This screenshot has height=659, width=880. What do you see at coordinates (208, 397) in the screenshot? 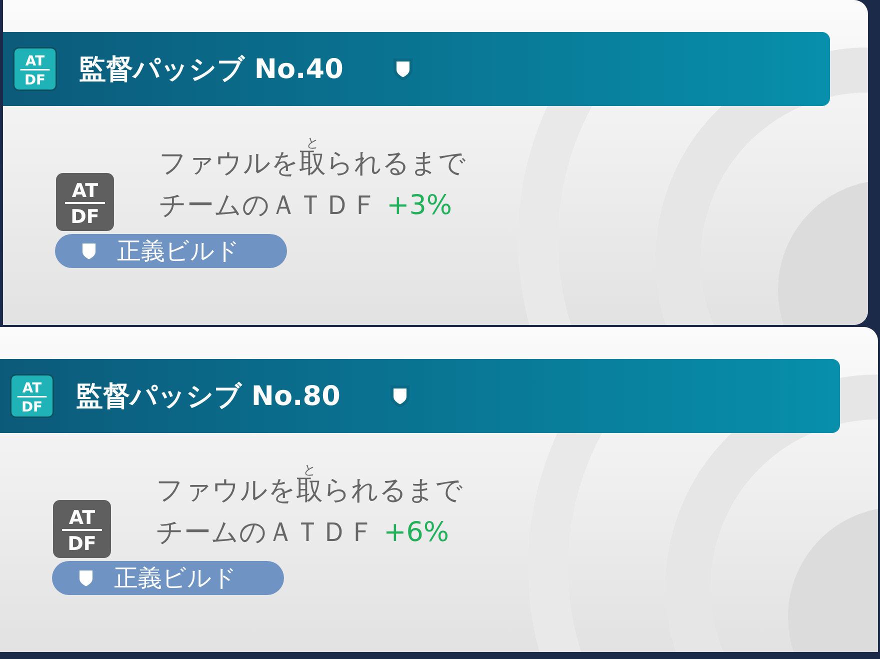
I see `skill-title: 監督パッシブ No.80` at bounding box center [208, 397].